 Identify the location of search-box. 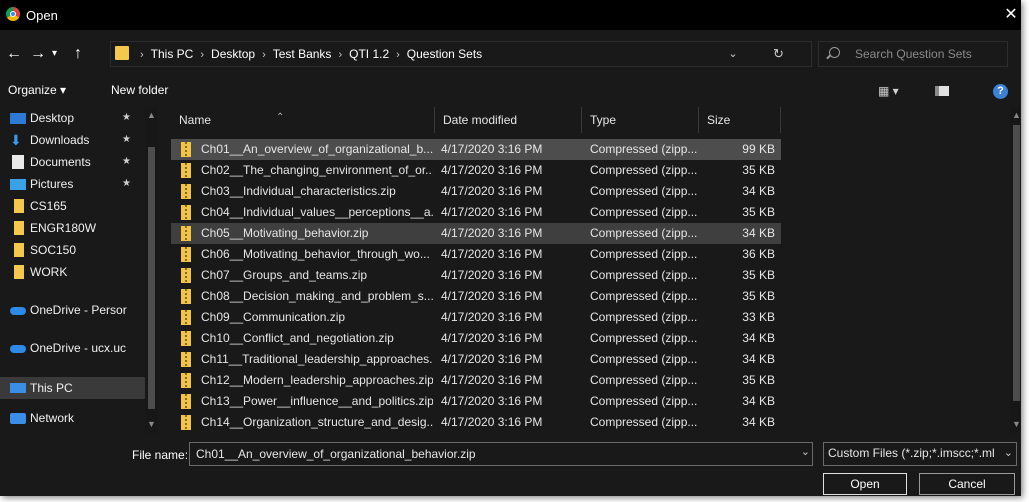
(913, 54).